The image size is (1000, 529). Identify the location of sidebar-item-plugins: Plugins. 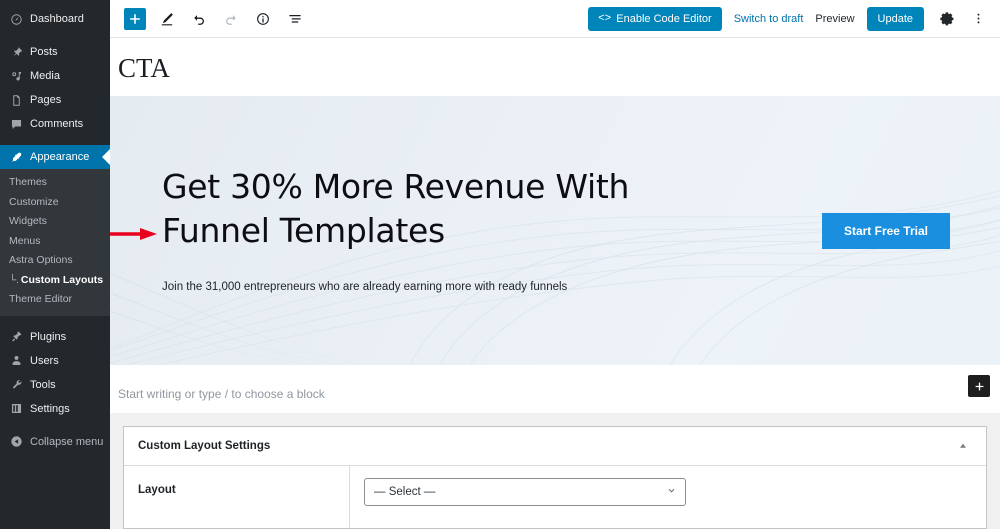
(55, 337).